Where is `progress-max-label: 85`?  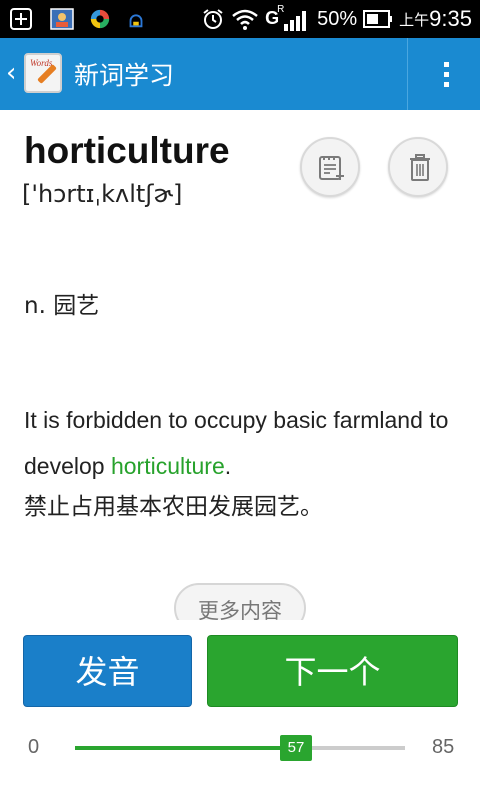
progress-max-label: 85 is located at coordinates (443, 747).